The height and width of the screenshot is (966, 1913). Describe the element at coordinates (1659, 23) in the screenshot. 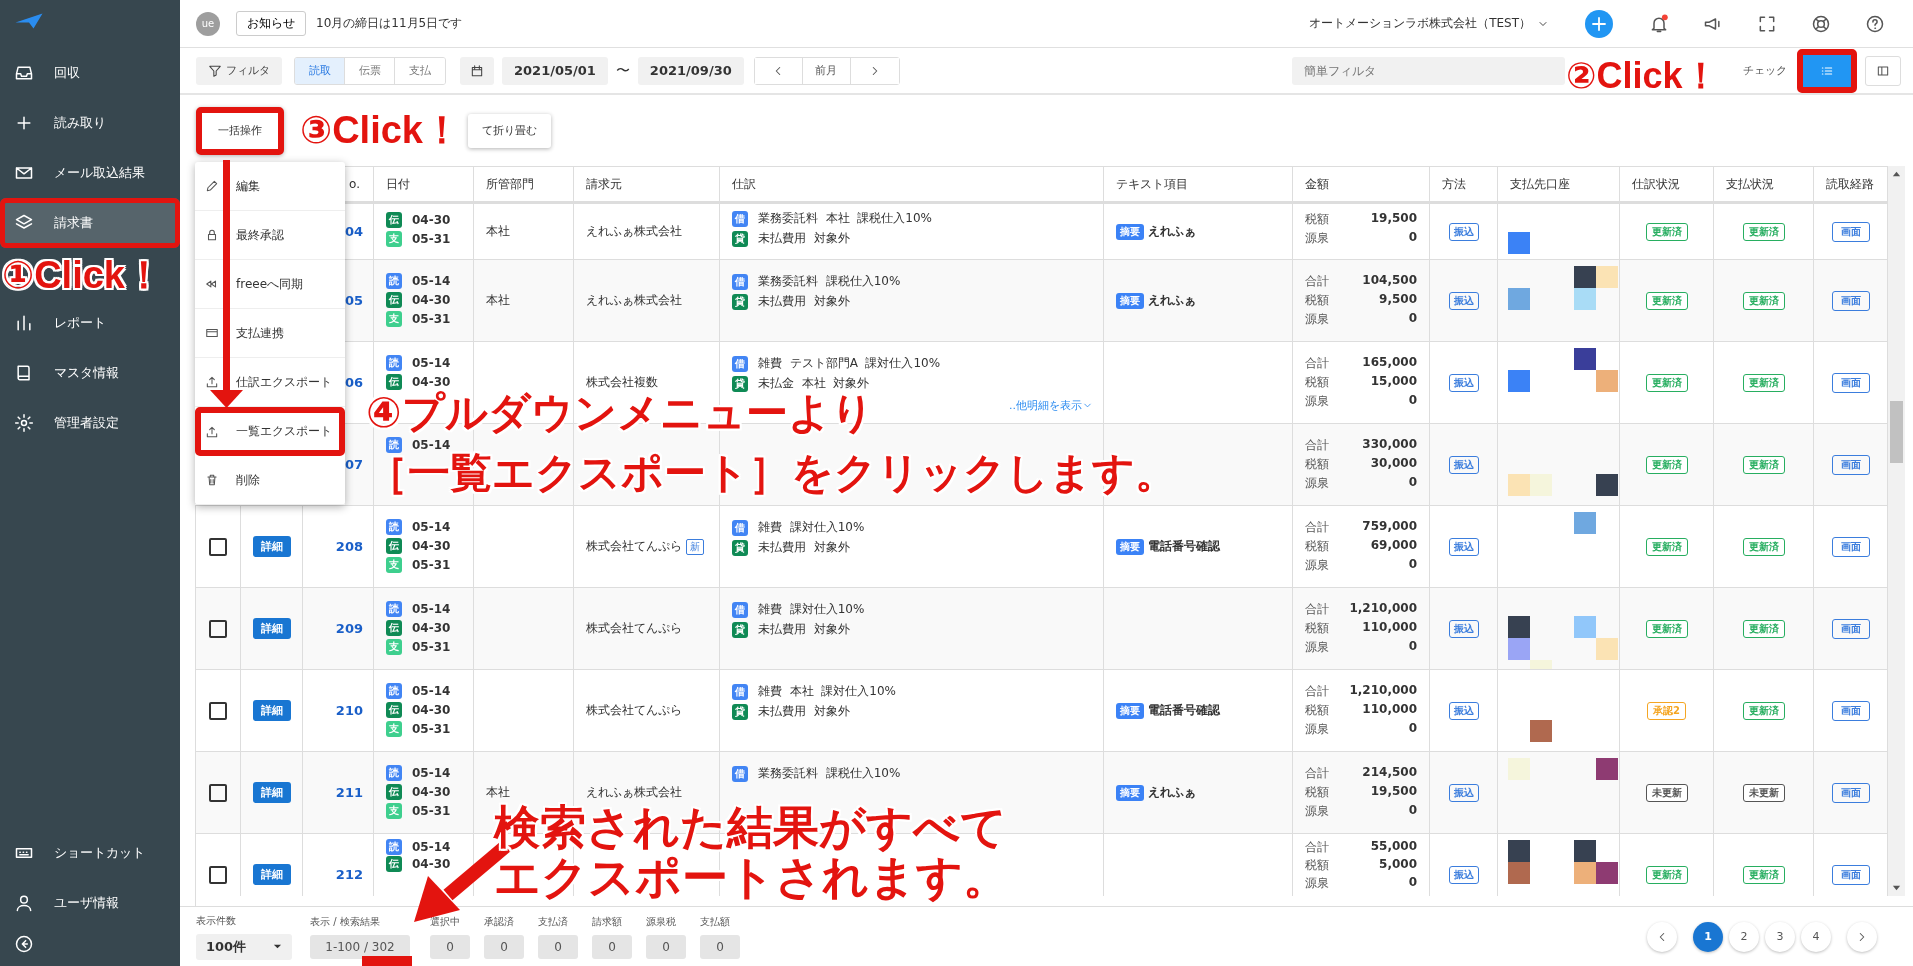

I see `bell-icon` at that location.